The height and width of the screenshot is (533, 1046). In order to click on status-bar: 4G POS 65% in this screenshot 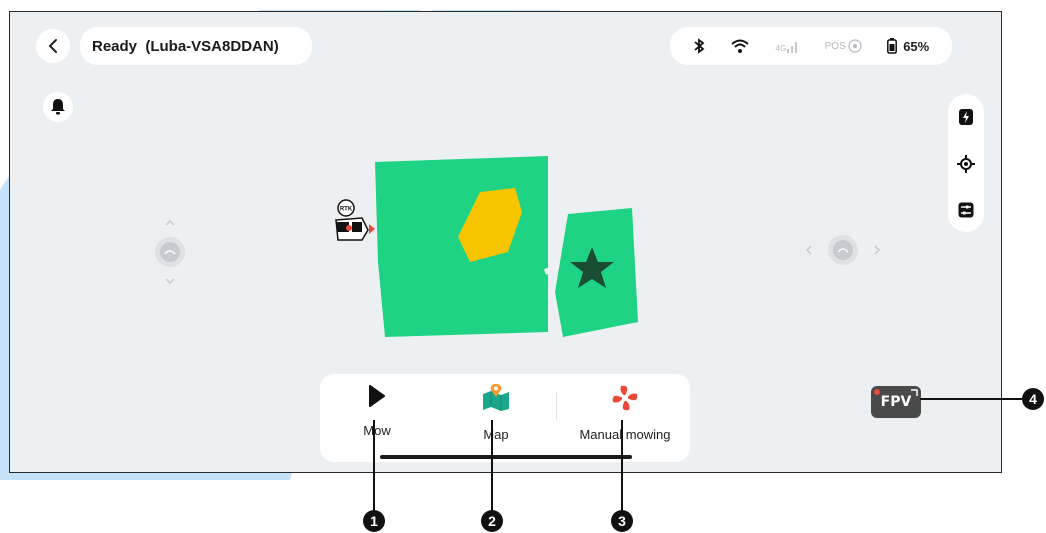, I will do `click(811, 46)`.